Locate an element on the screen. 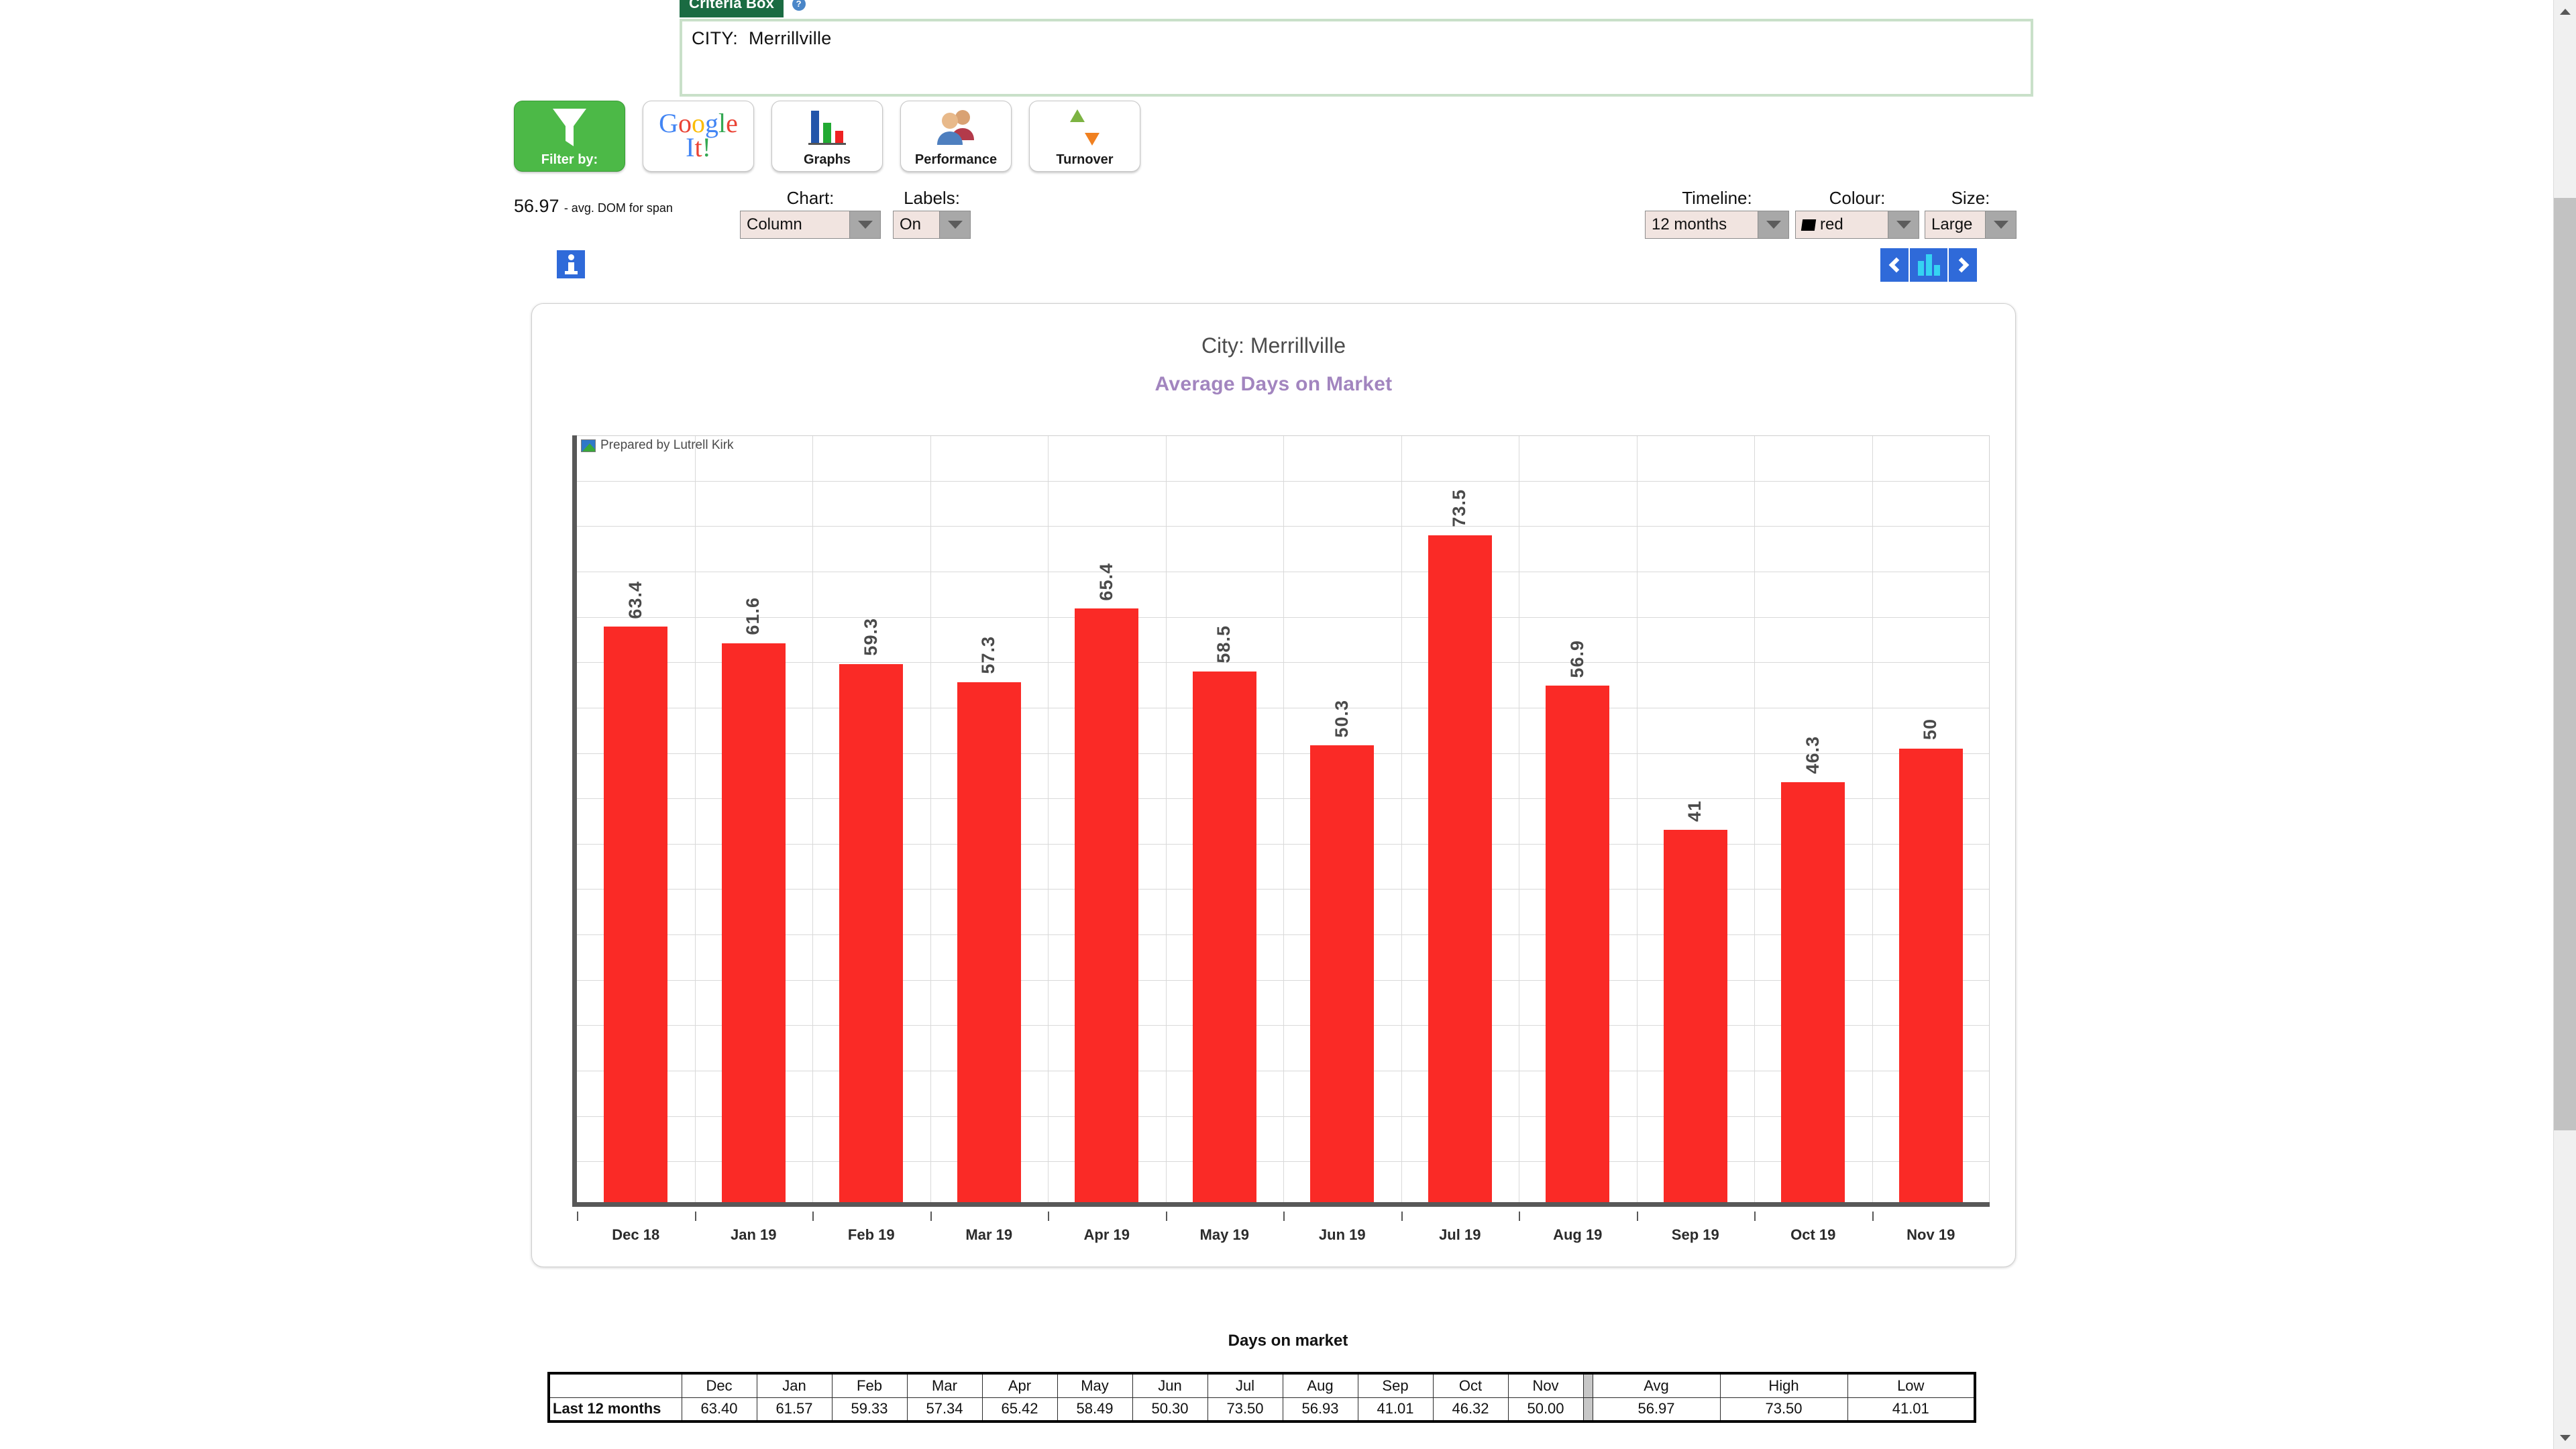  scrollbar-thumb is located at coordinates (2565, 664).